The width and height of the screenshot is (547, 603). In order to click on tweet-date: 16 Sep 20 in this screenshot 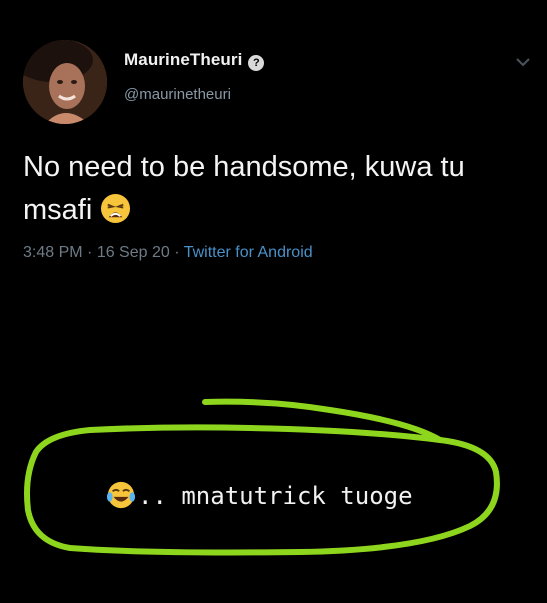, I will do `click(133, 252)`.